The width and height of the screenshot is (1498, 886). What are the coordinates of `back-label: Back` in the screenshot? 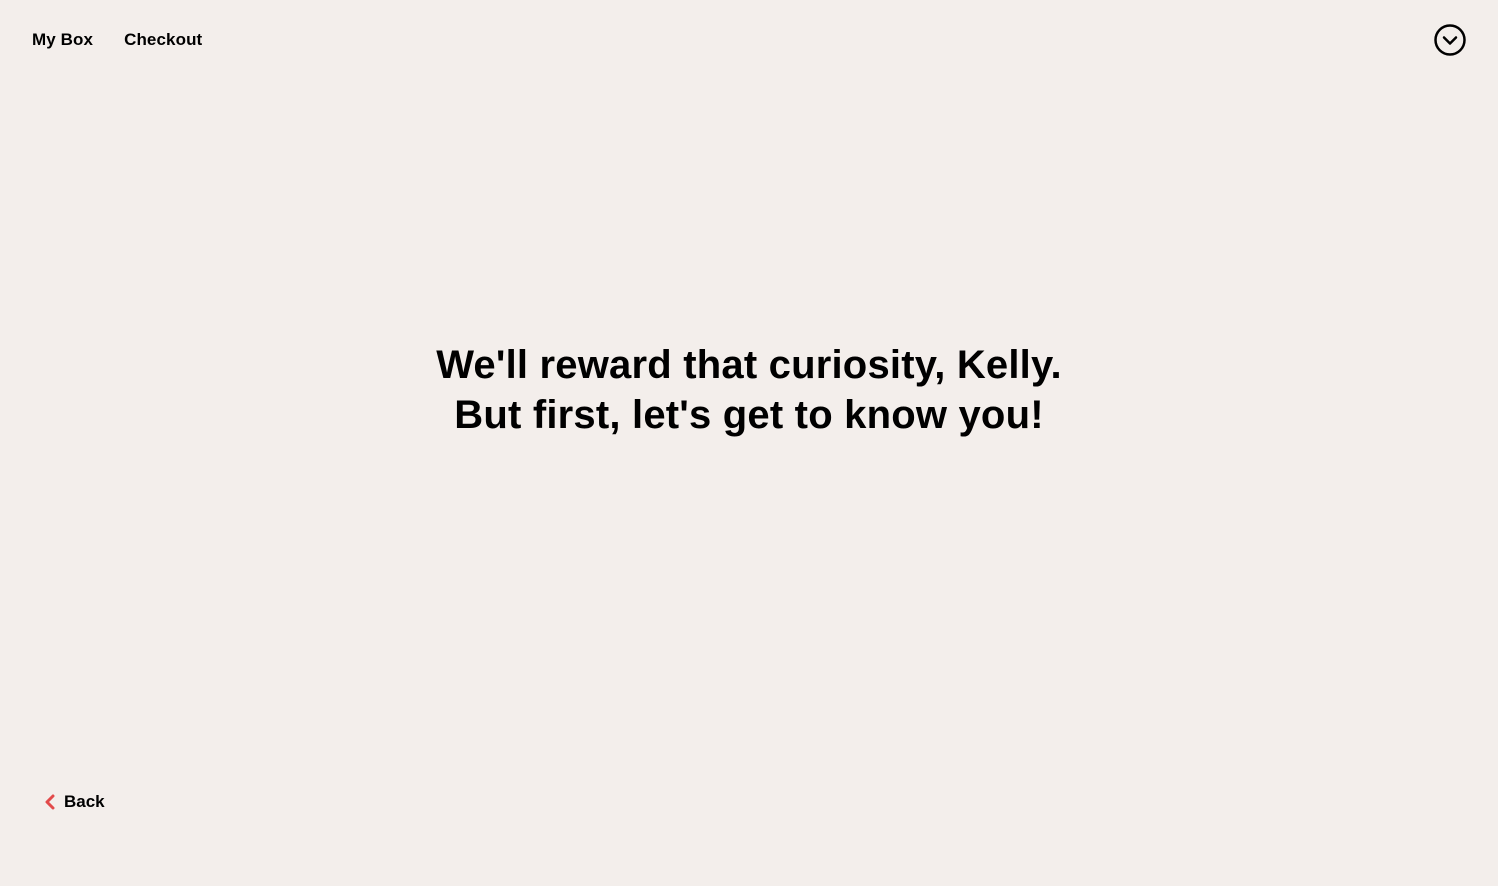 It's located at (84, 801).